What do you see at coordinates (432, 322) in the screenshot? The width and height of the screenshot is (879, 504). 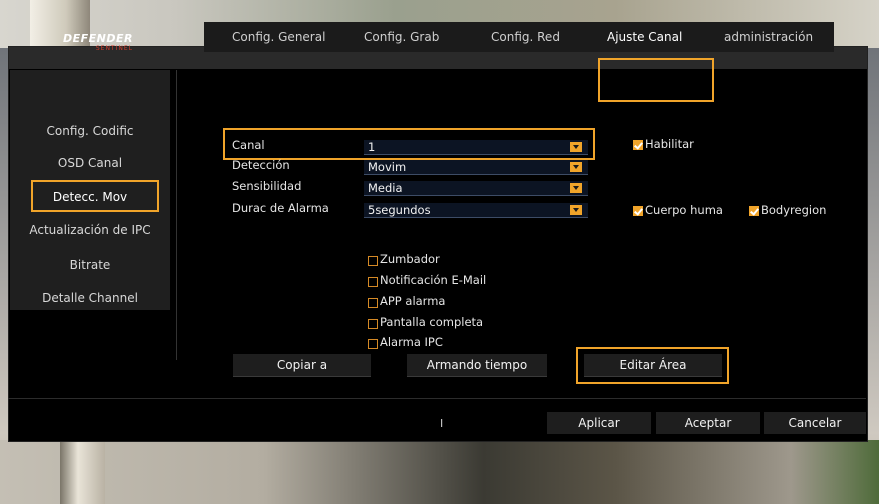 I see `pantalla-completa-label: Pantalla completa` at bounding box center [432, 322].